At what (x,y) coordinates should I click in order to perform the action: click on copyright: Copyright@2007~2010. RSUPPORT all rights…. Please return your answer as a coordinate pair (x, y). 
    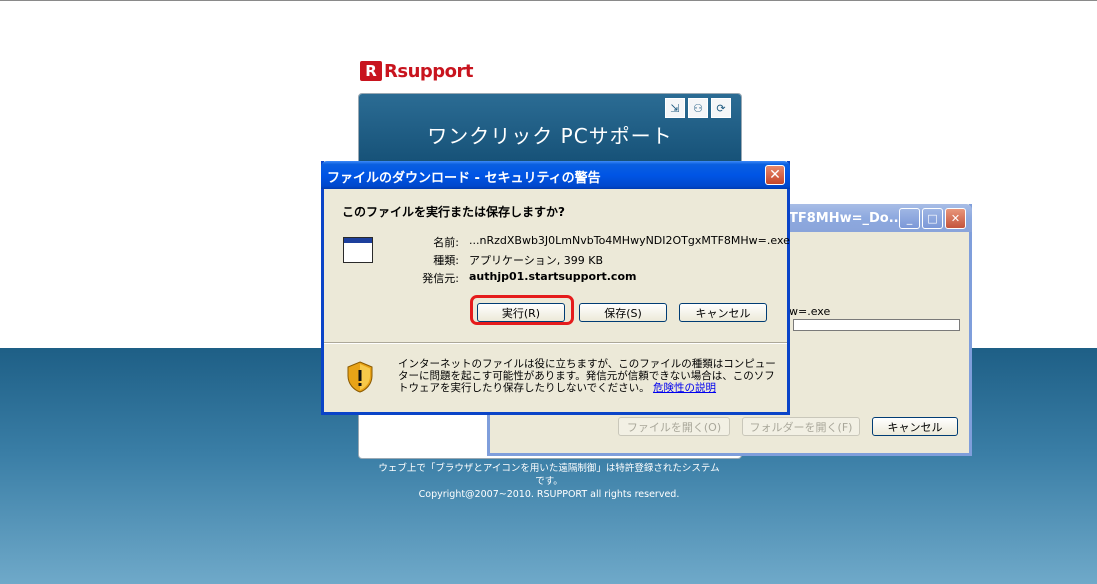
    Looking at the image, I should click on (549, 494).